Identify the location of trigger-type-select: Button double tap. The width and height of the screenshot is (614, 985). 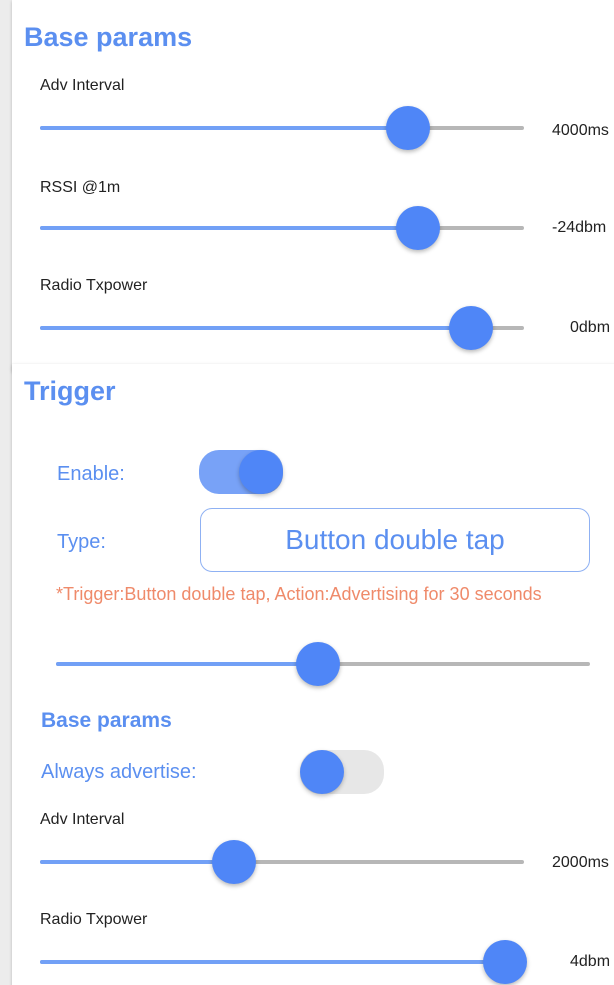
(395, 540).